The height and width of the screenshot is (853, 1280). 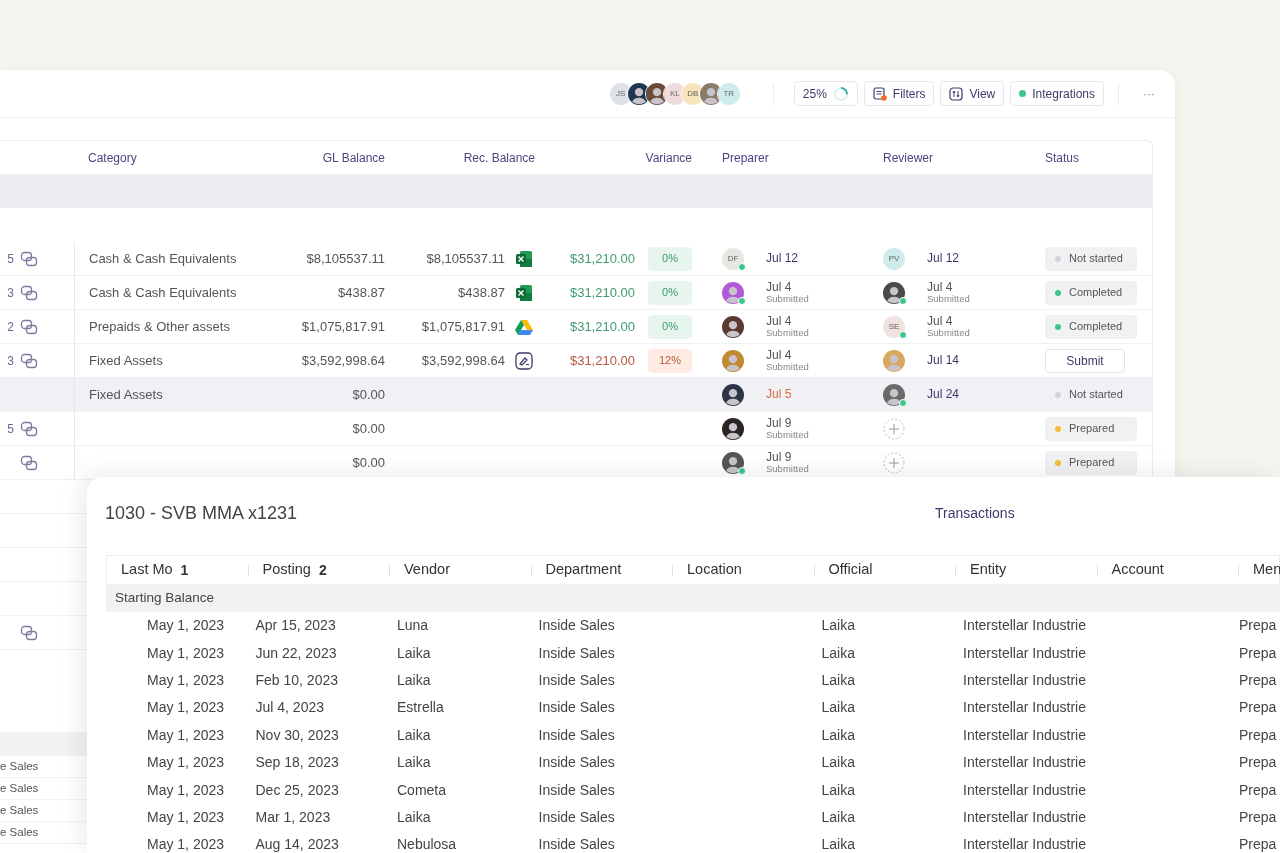 What do you see at coordinates (908, 157) in the screenshot?
I see `column-header: Reviewer` at bounding box center [908, 157].